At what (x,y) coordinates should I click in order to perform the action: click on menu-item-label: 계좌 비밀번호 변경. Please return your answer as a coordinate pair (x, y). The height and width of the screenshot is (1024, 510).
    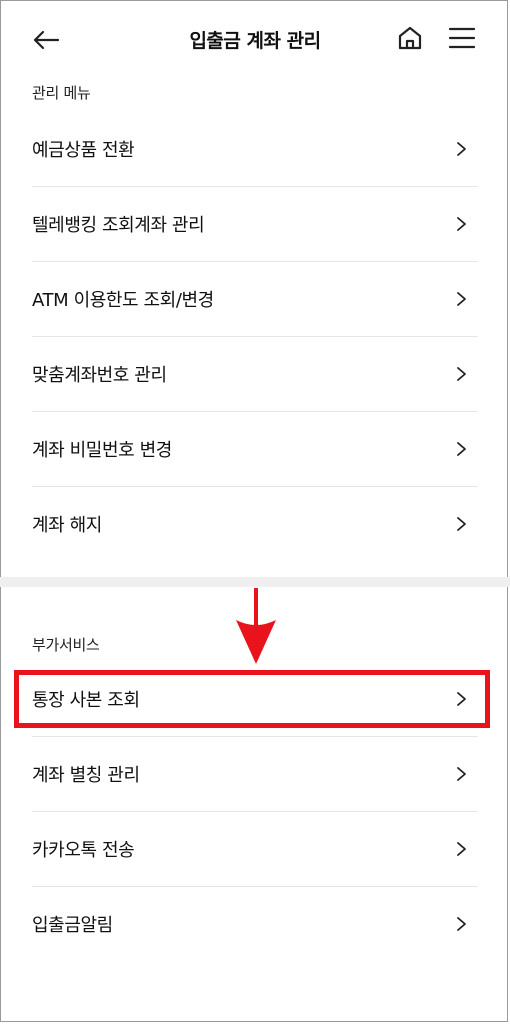
    Looking at the image, I should click on (102, 450).